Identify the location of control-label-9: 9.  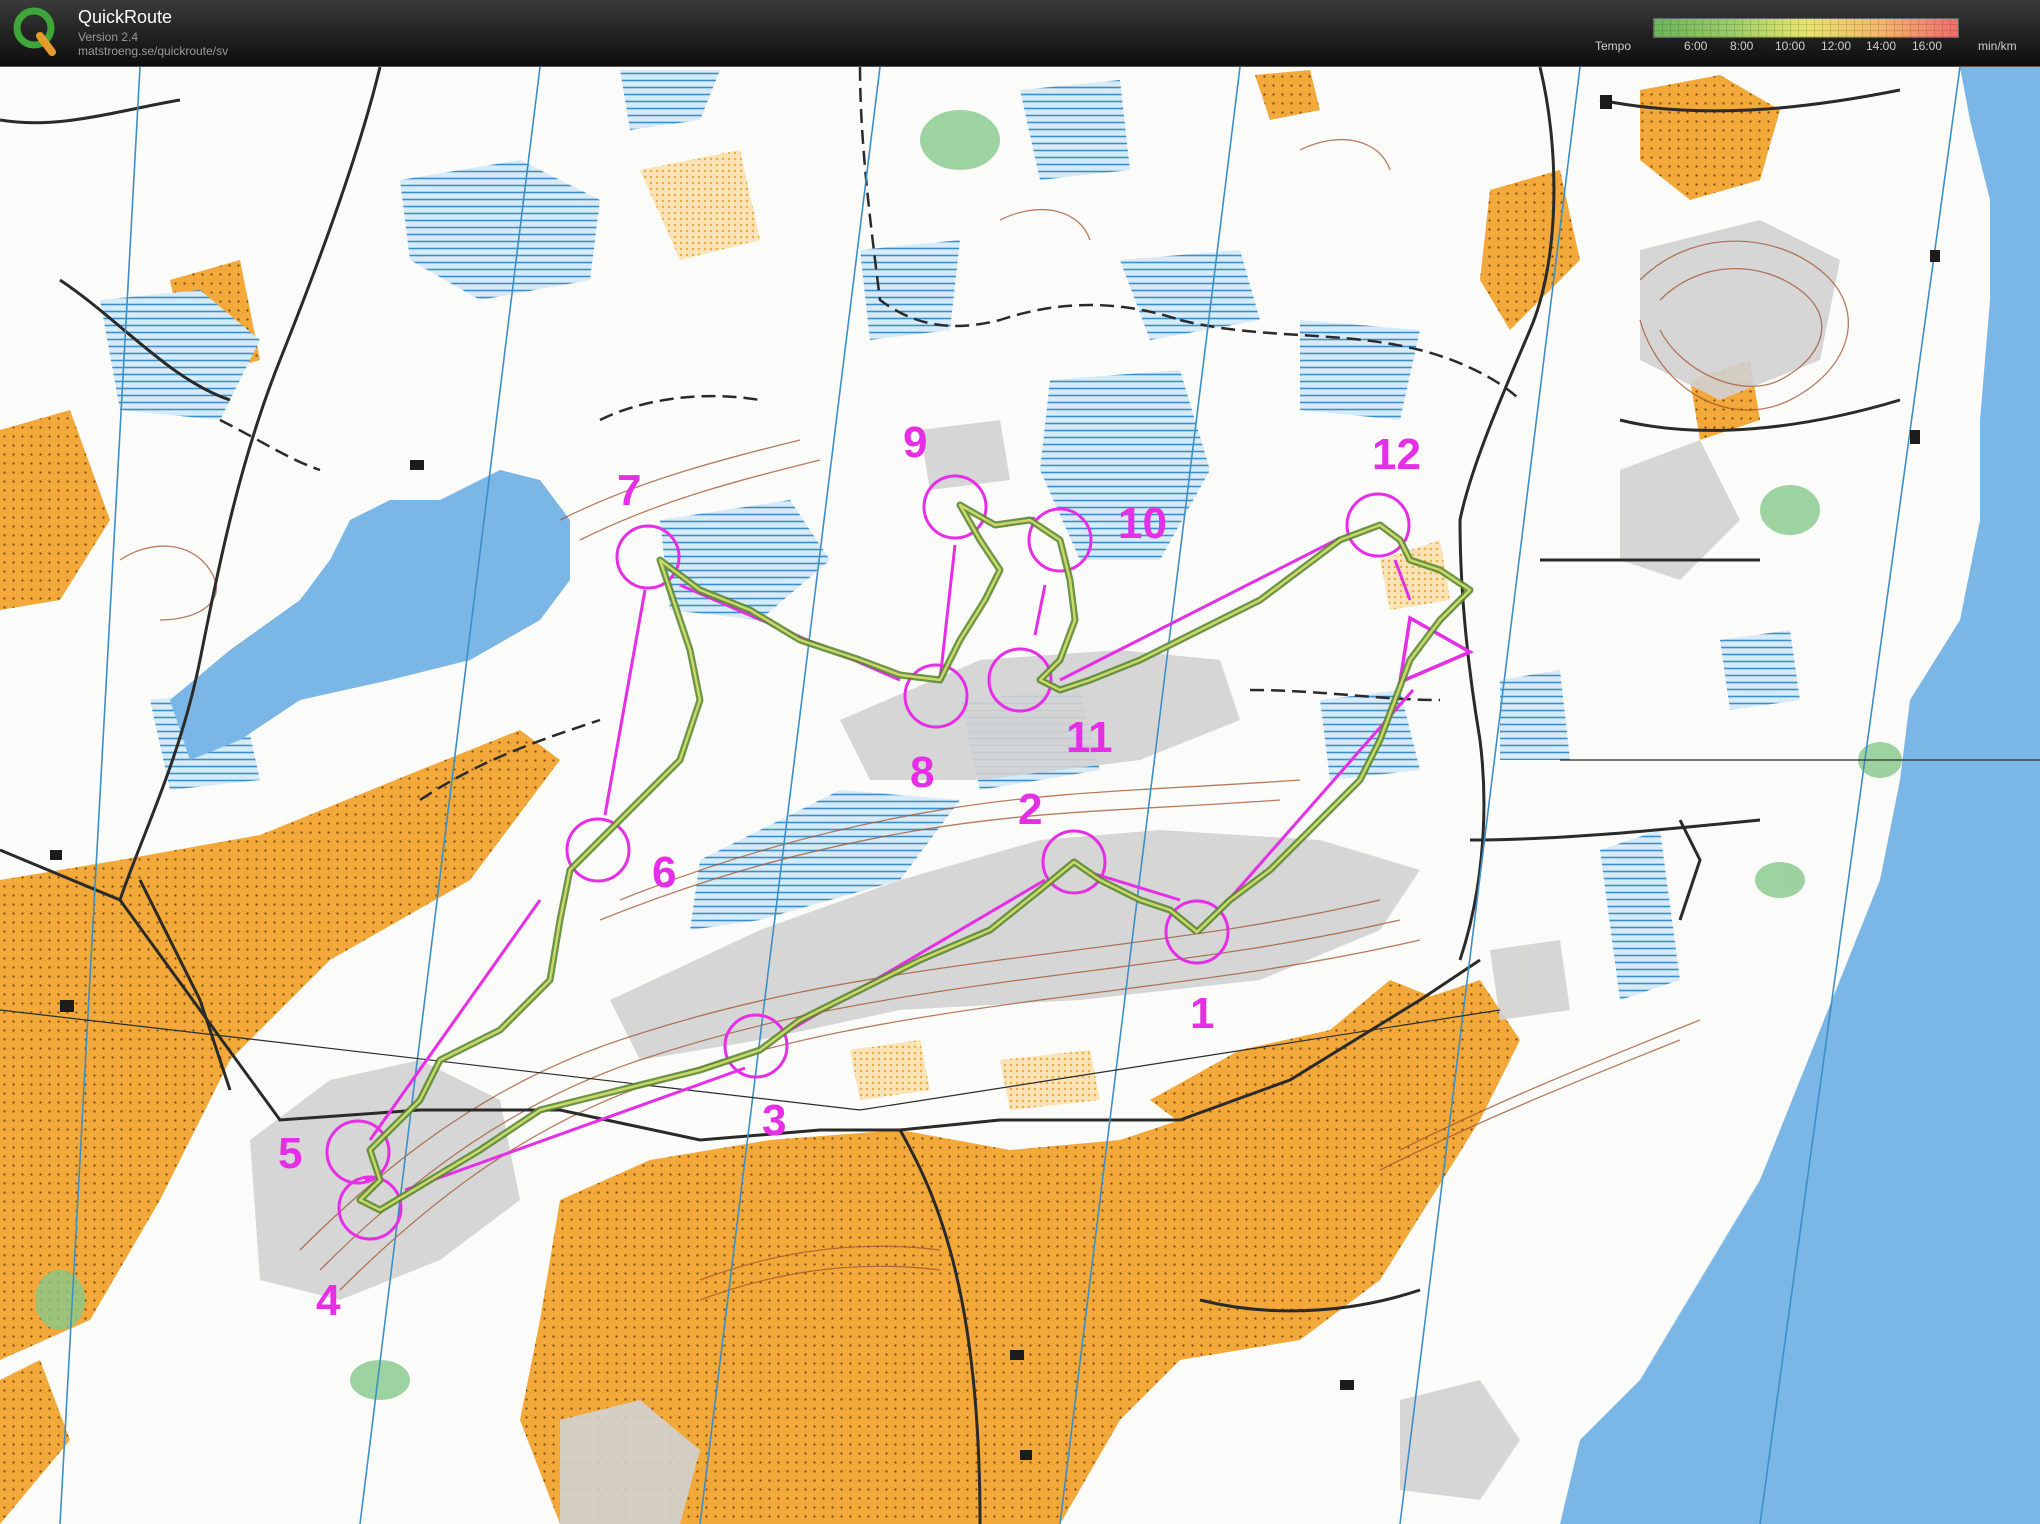
(915, 442).